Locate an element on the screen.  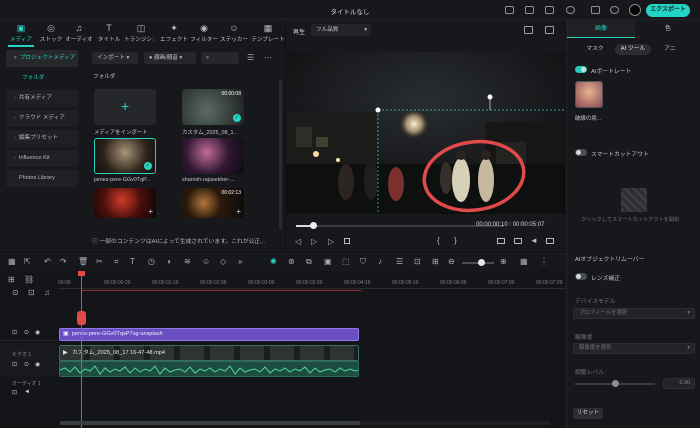
filter-lines-icon: ☰ is located at coordinates (250, 57).